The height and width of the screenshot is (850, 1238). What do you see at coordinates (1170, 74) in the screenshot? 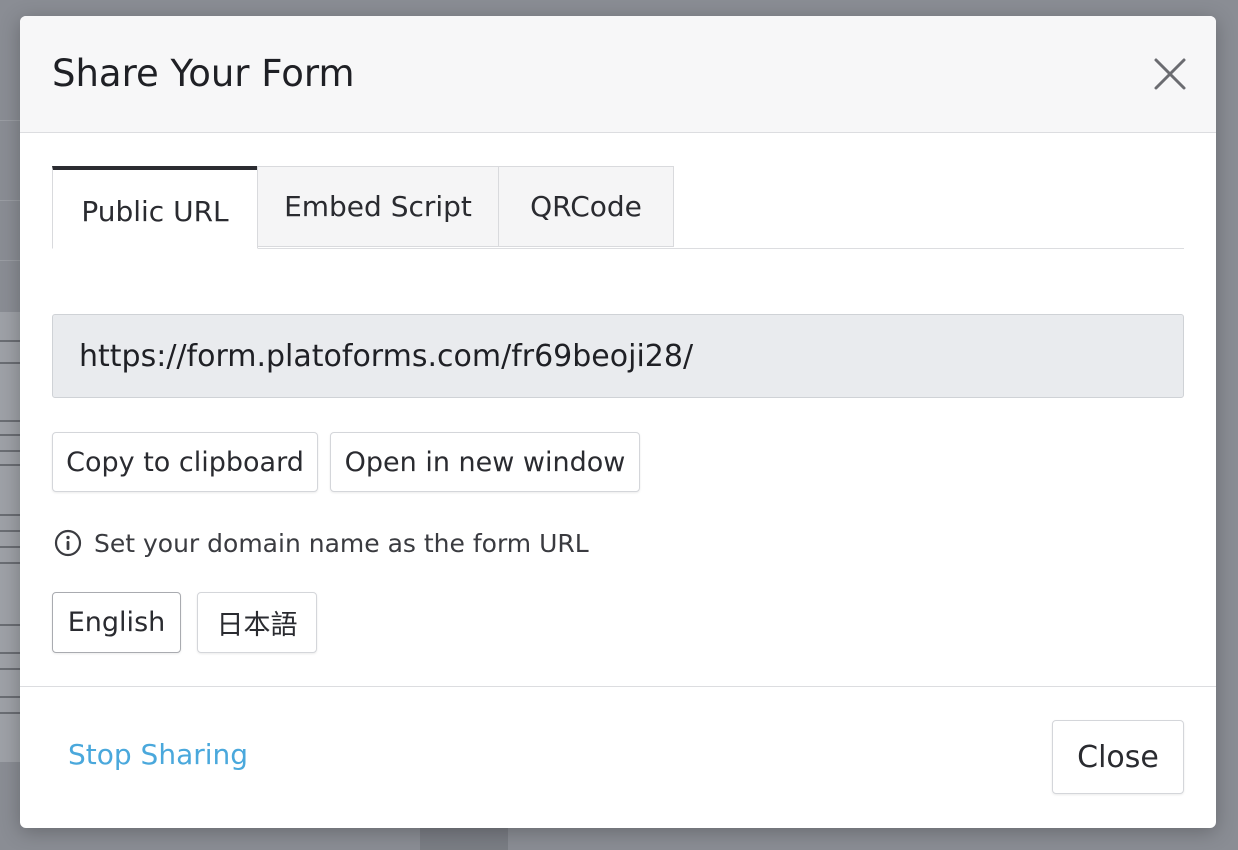
I see `close-icon` at bounding box center [1170, 74].